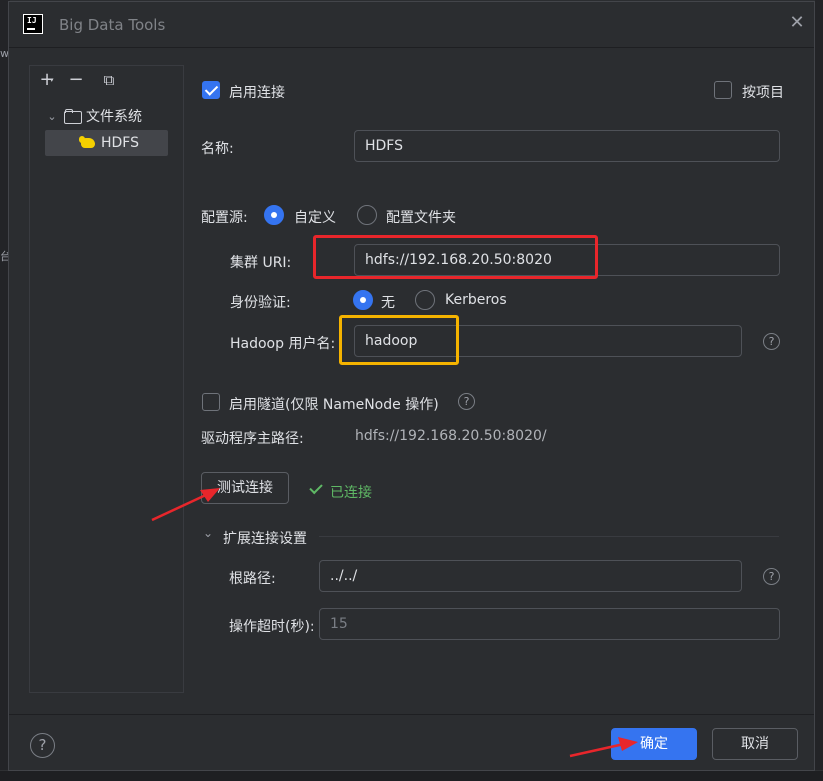  Describe the element at coordinates (252, 579) in the screenshot. I see `root-path-label: 根路径:` at that location.